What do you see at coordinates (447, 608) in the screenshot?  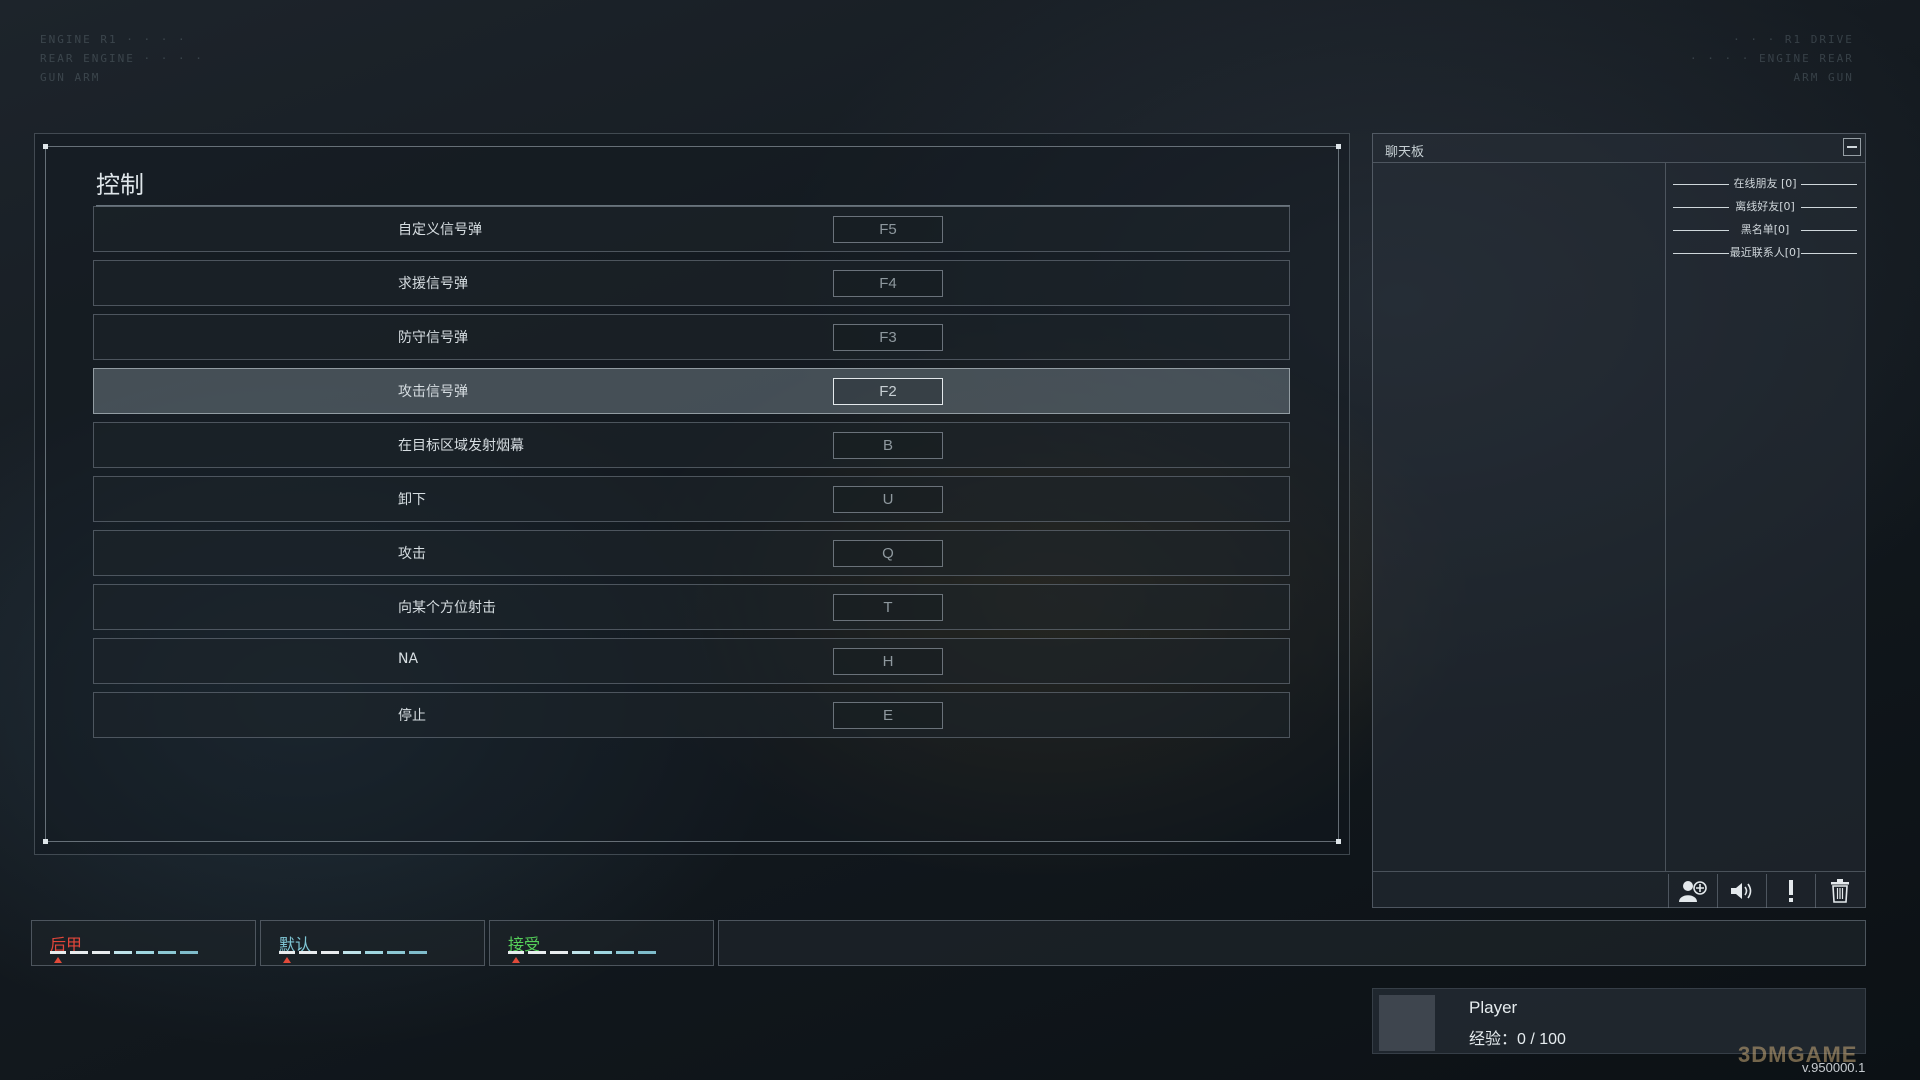 I see `keybinding-label: 向某个方位射击` at bounding box center [447, 608].